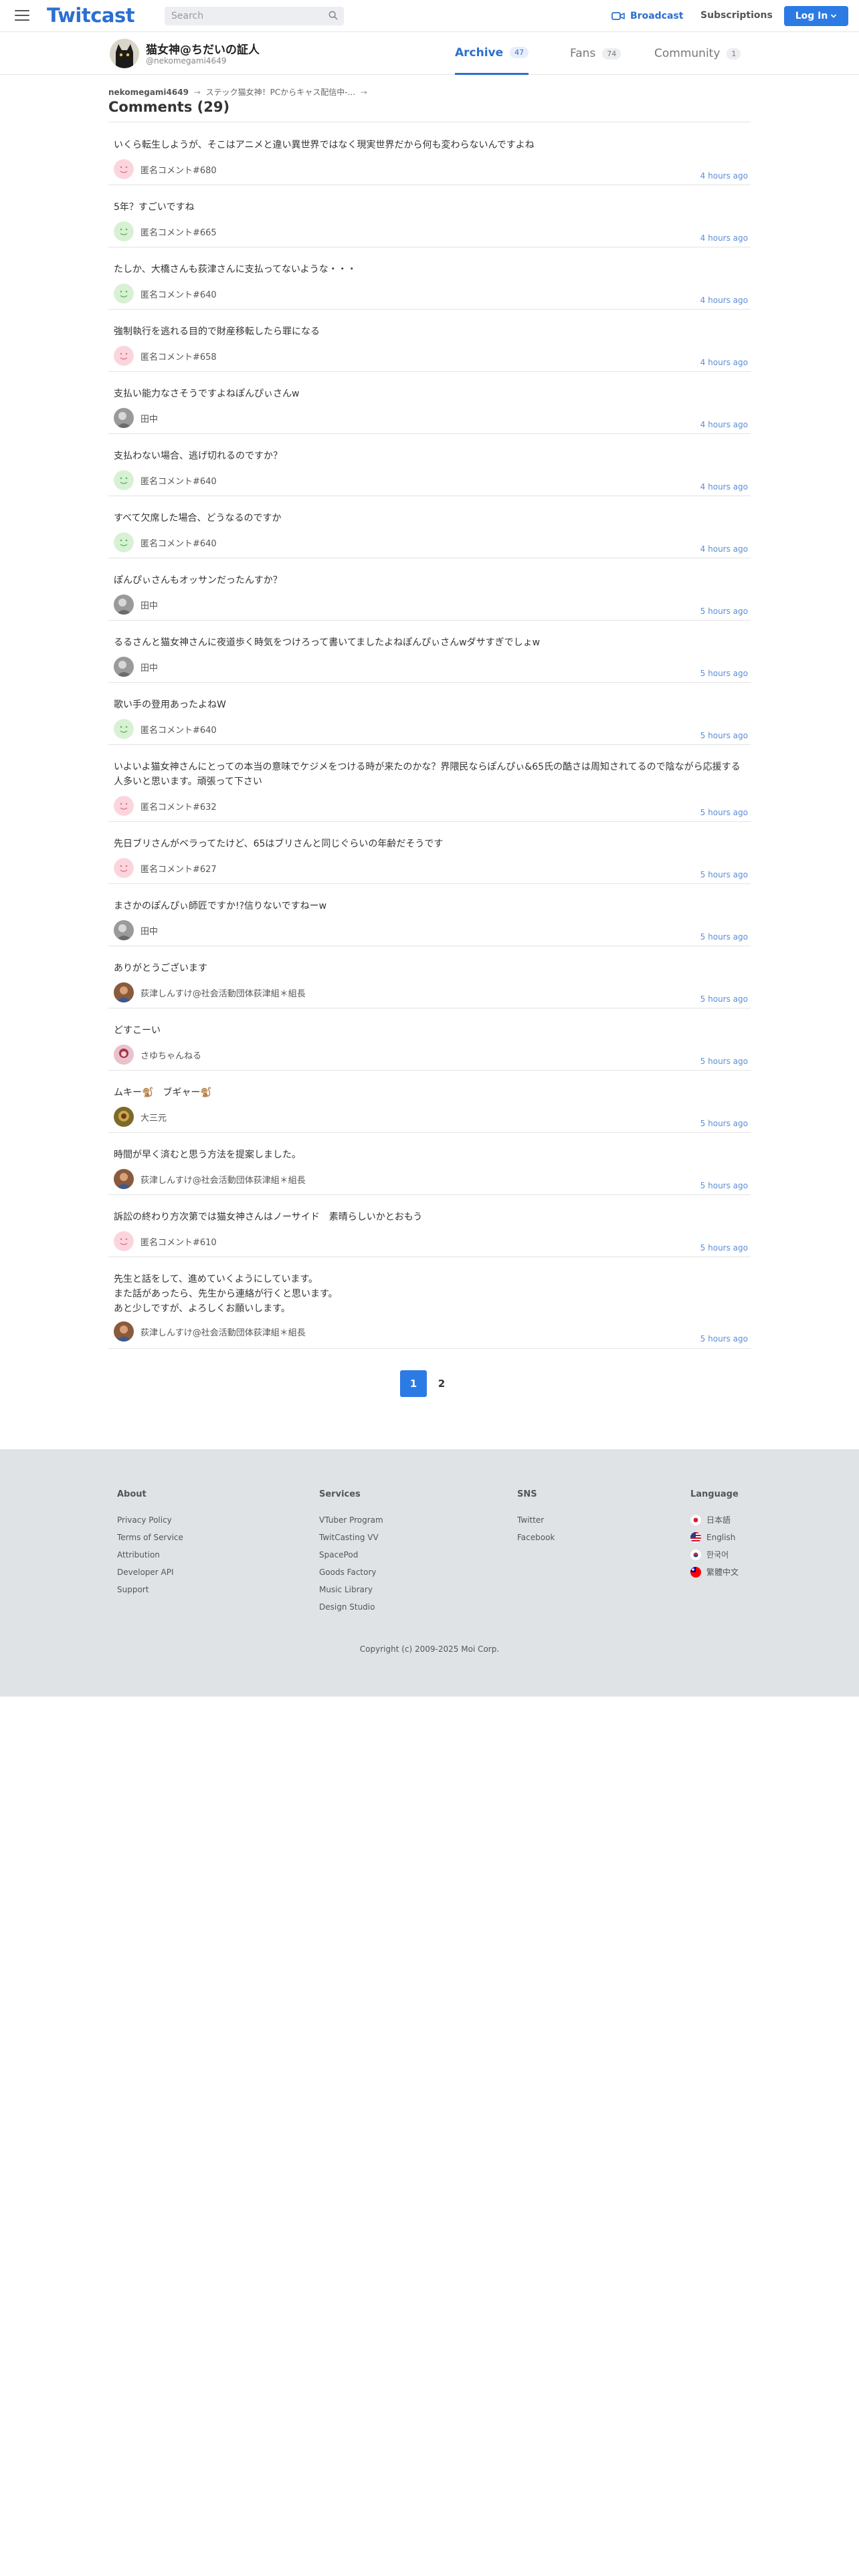 The width and height of the screenshot is (859, 2576). What do you see at coordinates (150, 1520) in the screenshot?
I see `footer-link-privacy: Privacy Policy` at bounding box center [150, 1520].